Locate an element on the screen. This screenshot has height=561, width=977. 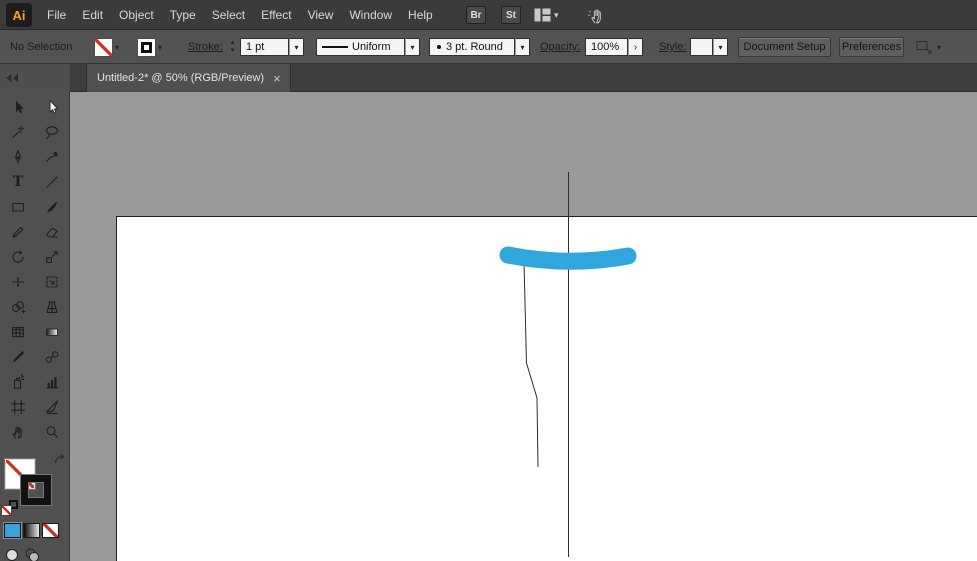
hand-tool-icon is located at coordinates (17, 432).